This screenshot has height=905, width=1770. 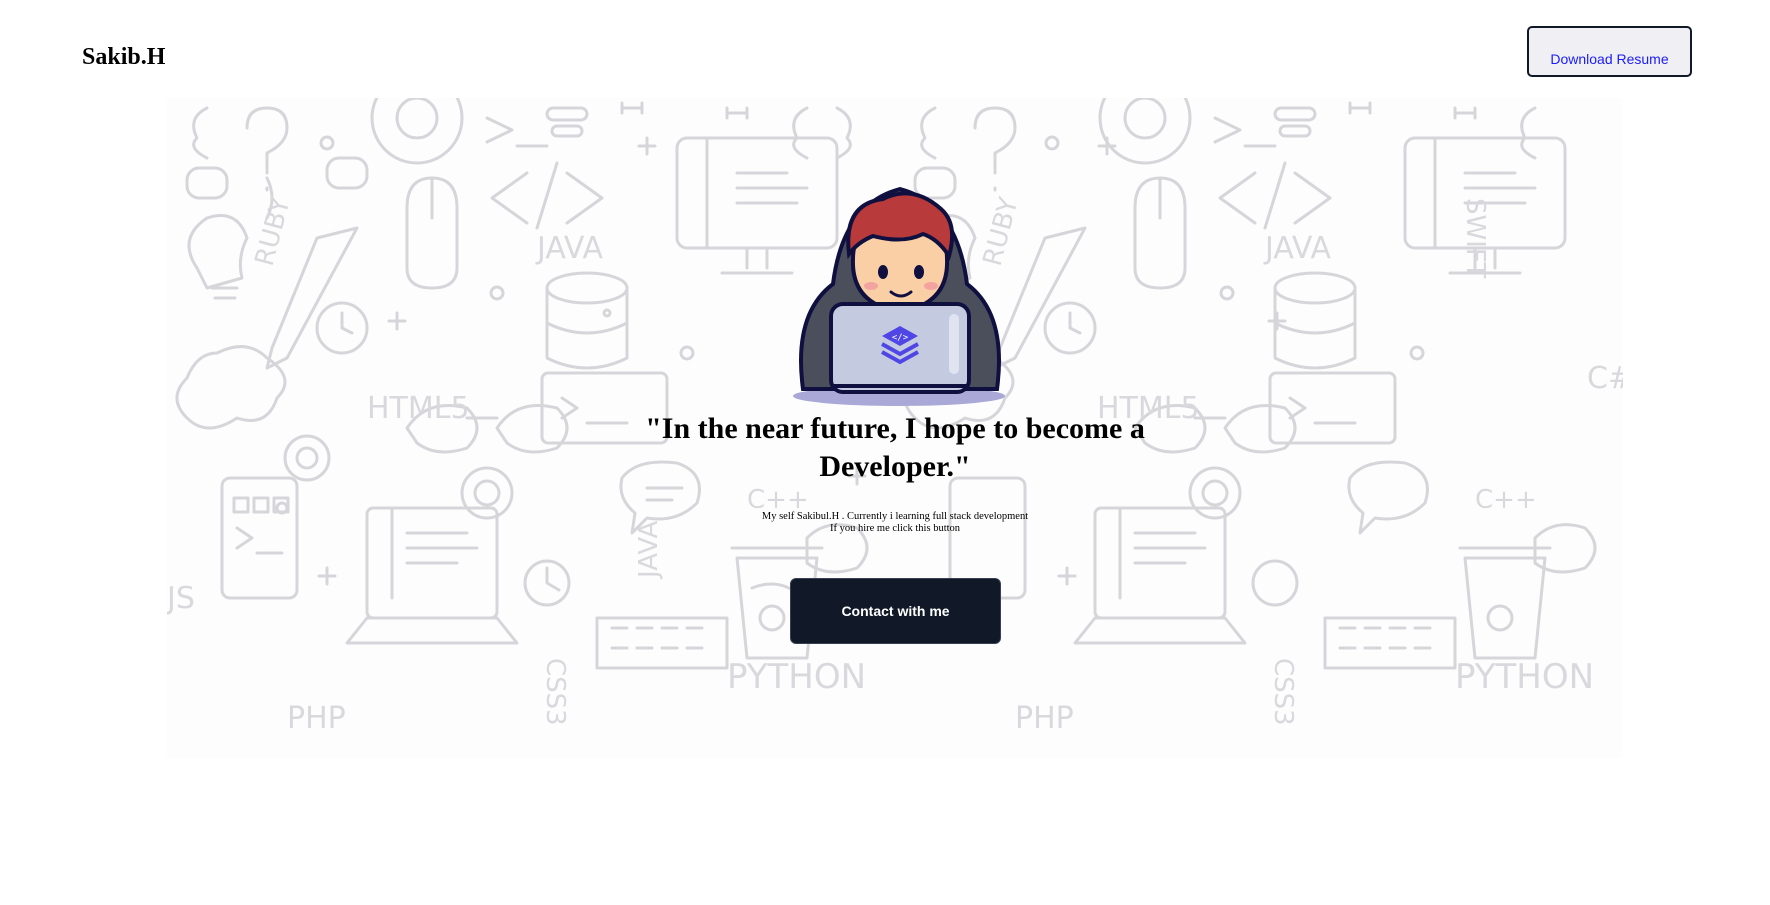 I want to click on doodle-word-java-3: JAVA, so click(x=1297, y=248).